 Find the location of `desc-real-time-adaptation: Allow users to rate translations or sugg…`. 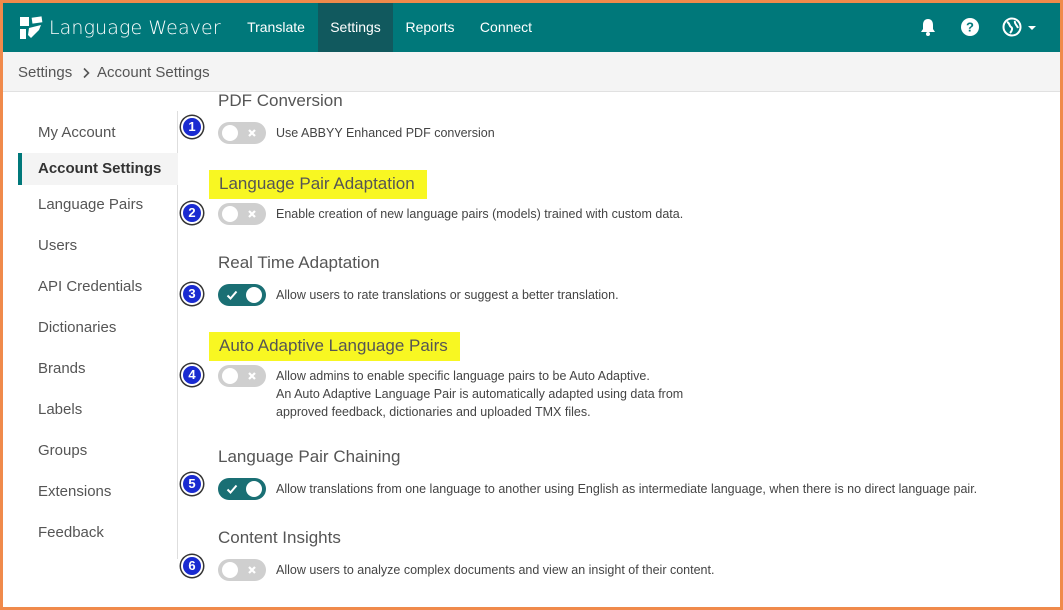

desc-real-time-adaptation: Allow users to rate translations or sugg… is located at coordinates (447, 295).